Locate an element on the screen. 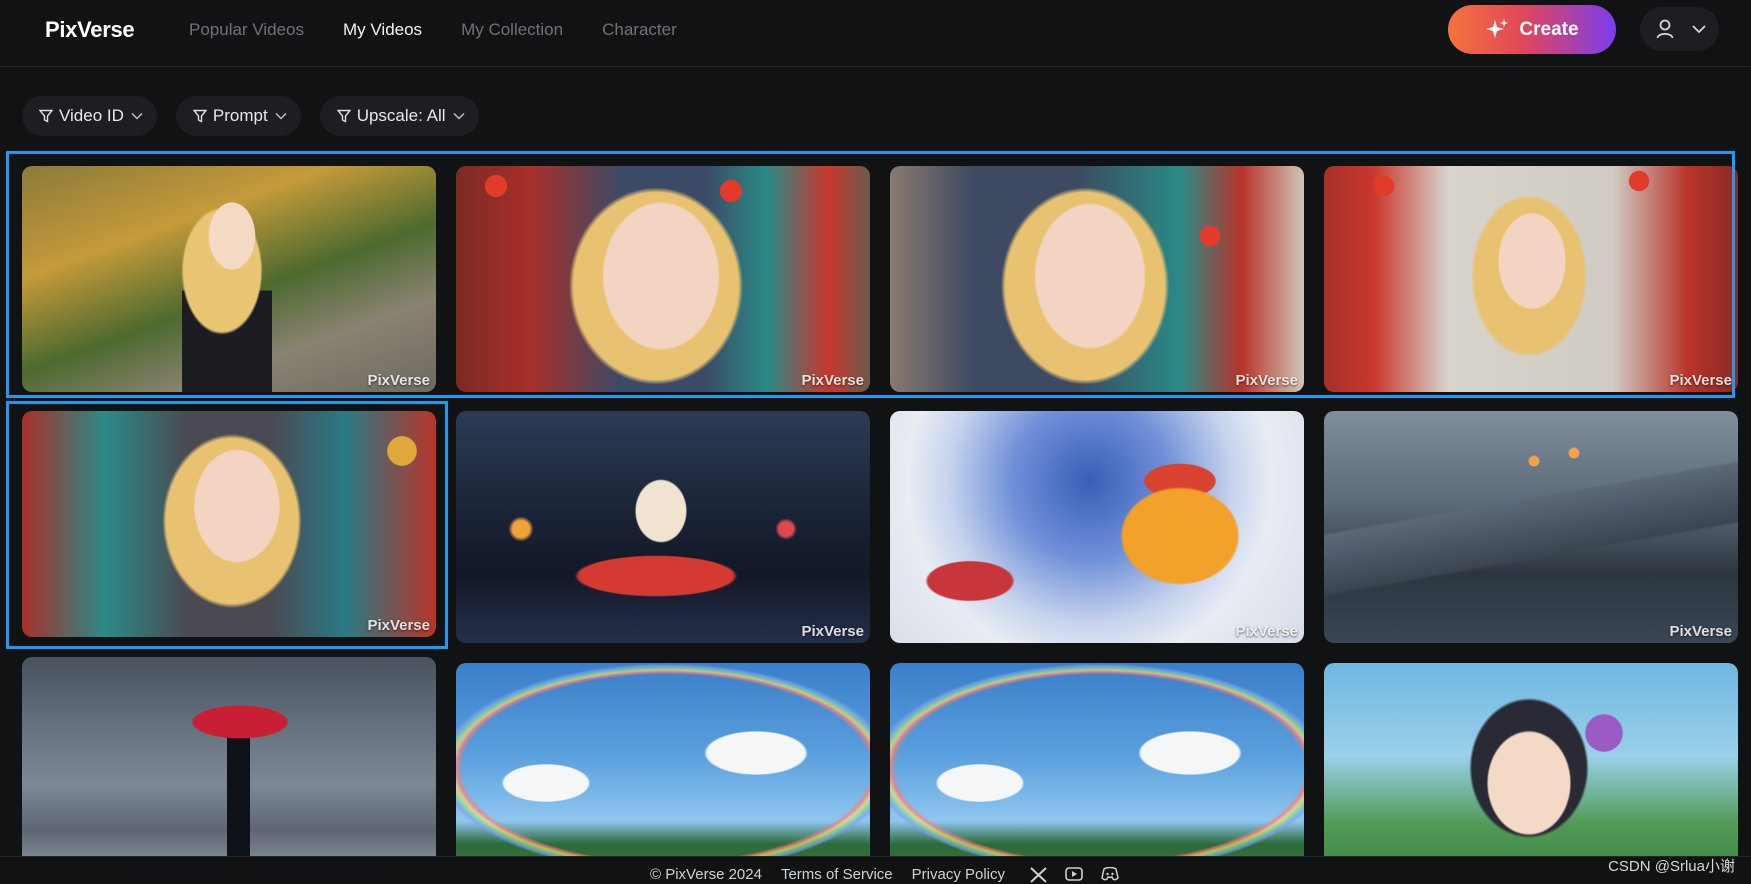  filter-video-id: Video ID is located at coordinates (89, 116).